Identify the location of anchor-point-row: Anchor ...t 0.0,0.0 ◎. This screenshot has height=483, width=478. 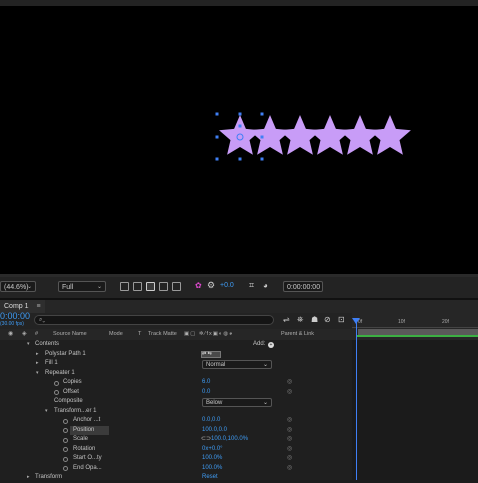
(176, 421).